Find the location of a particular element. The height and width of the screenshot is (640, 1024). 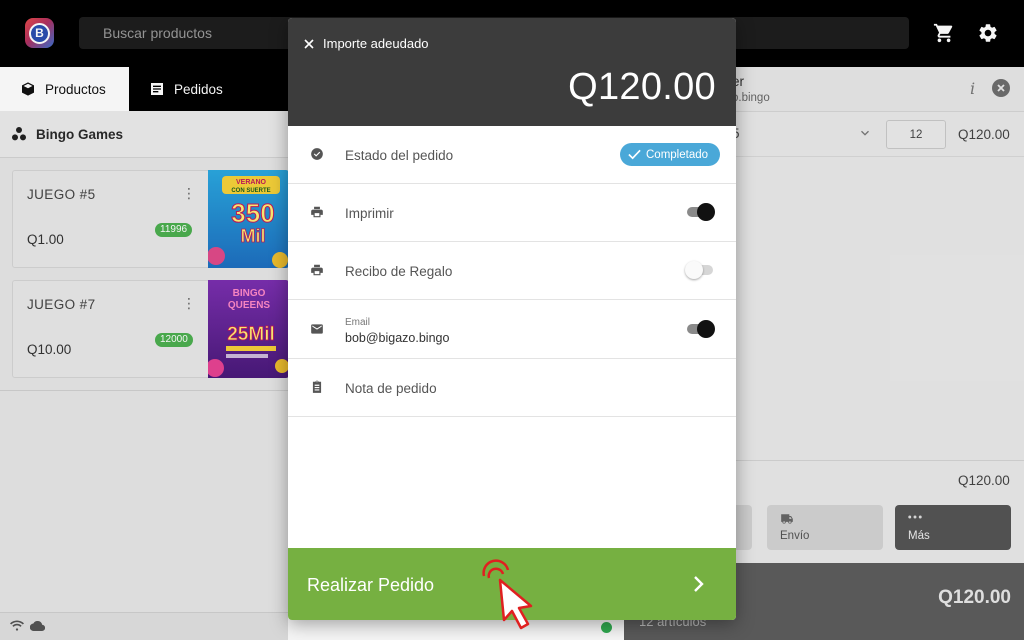

product-image: BINGO QUEENS 25Mil is located at coordinates (248, 329).